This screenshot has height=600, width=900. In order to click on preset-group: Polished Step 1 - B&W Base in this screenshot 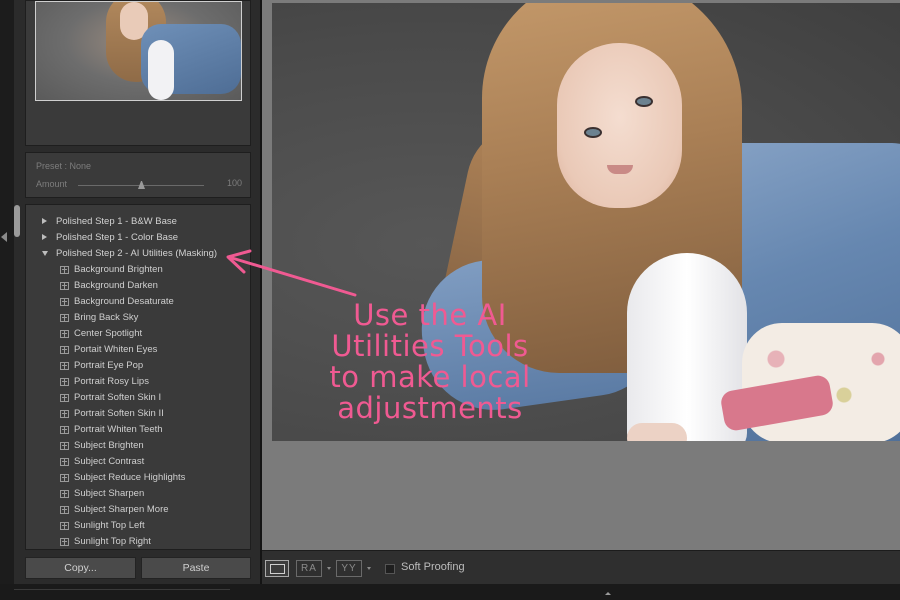, I will do `click(138, 222)`.